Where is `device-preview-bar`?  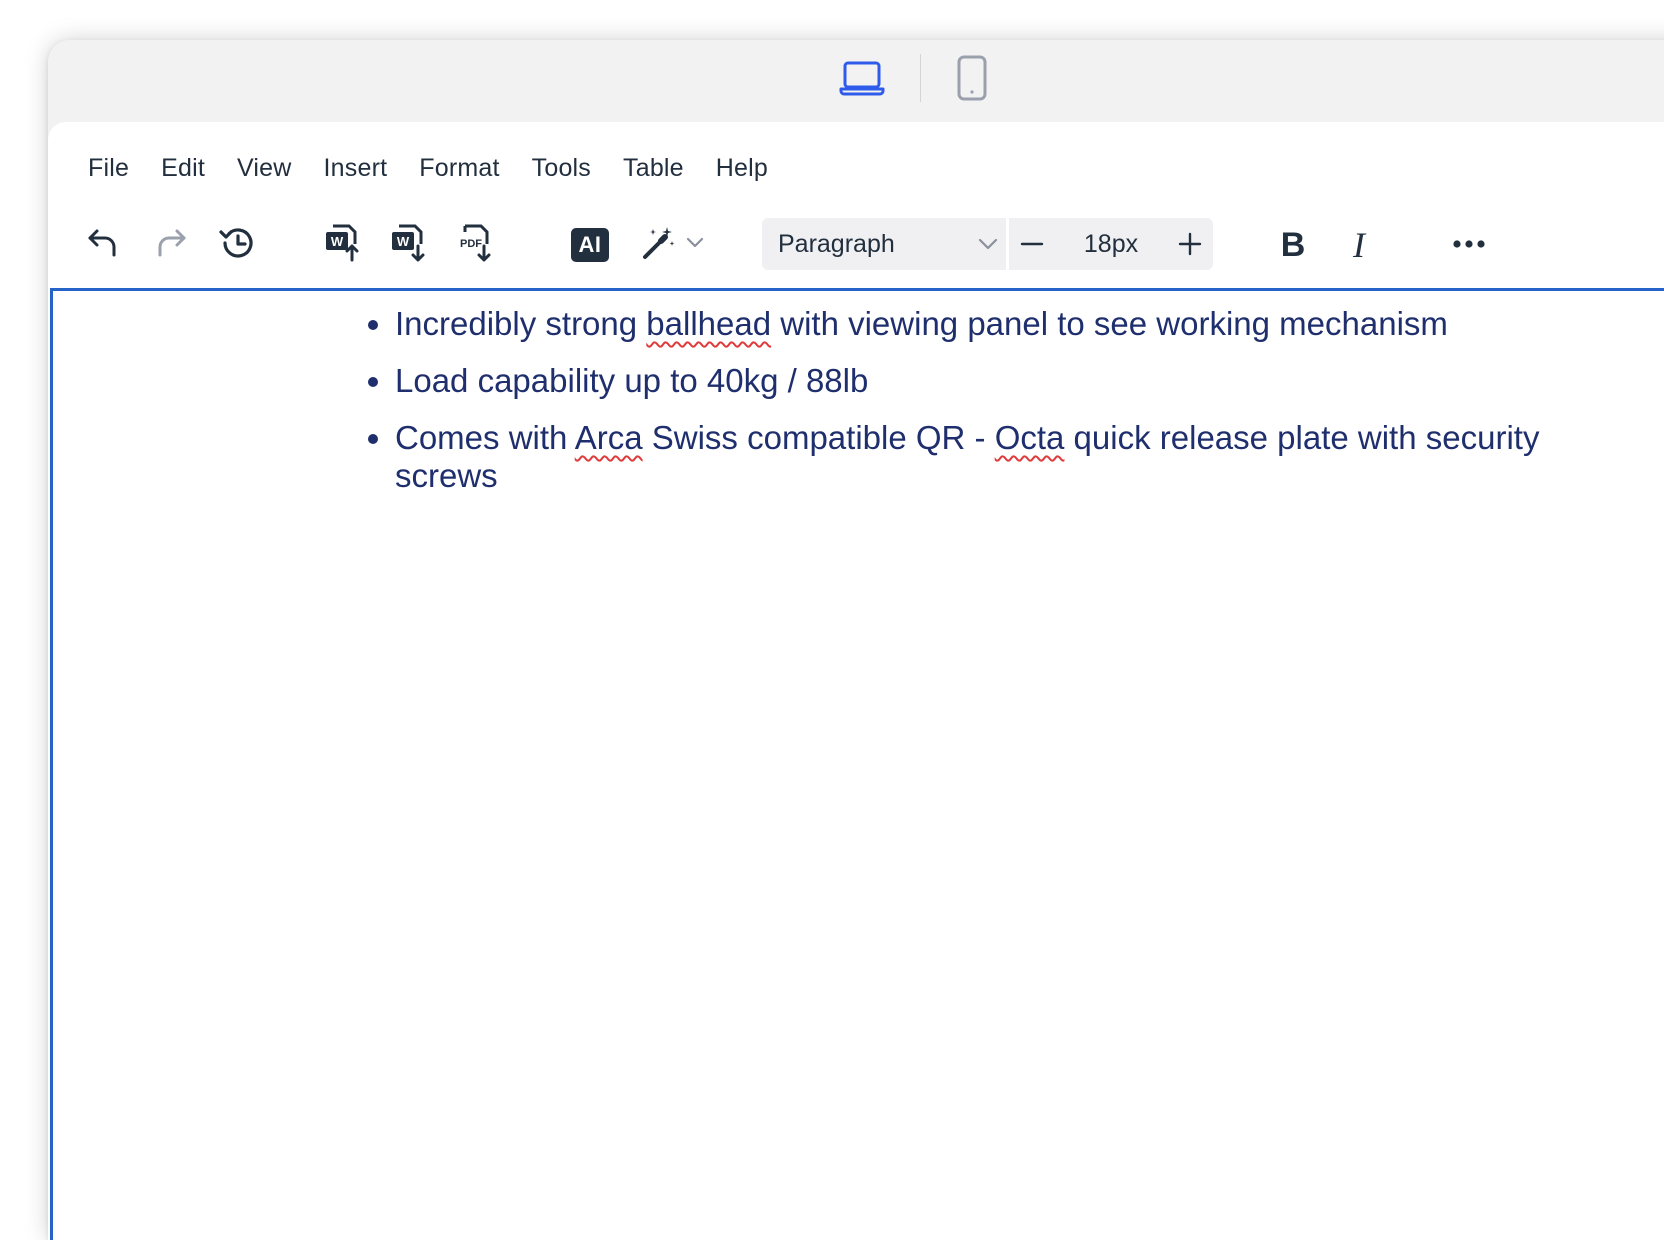 device-preview-bar is located at coordinates (856, 81).